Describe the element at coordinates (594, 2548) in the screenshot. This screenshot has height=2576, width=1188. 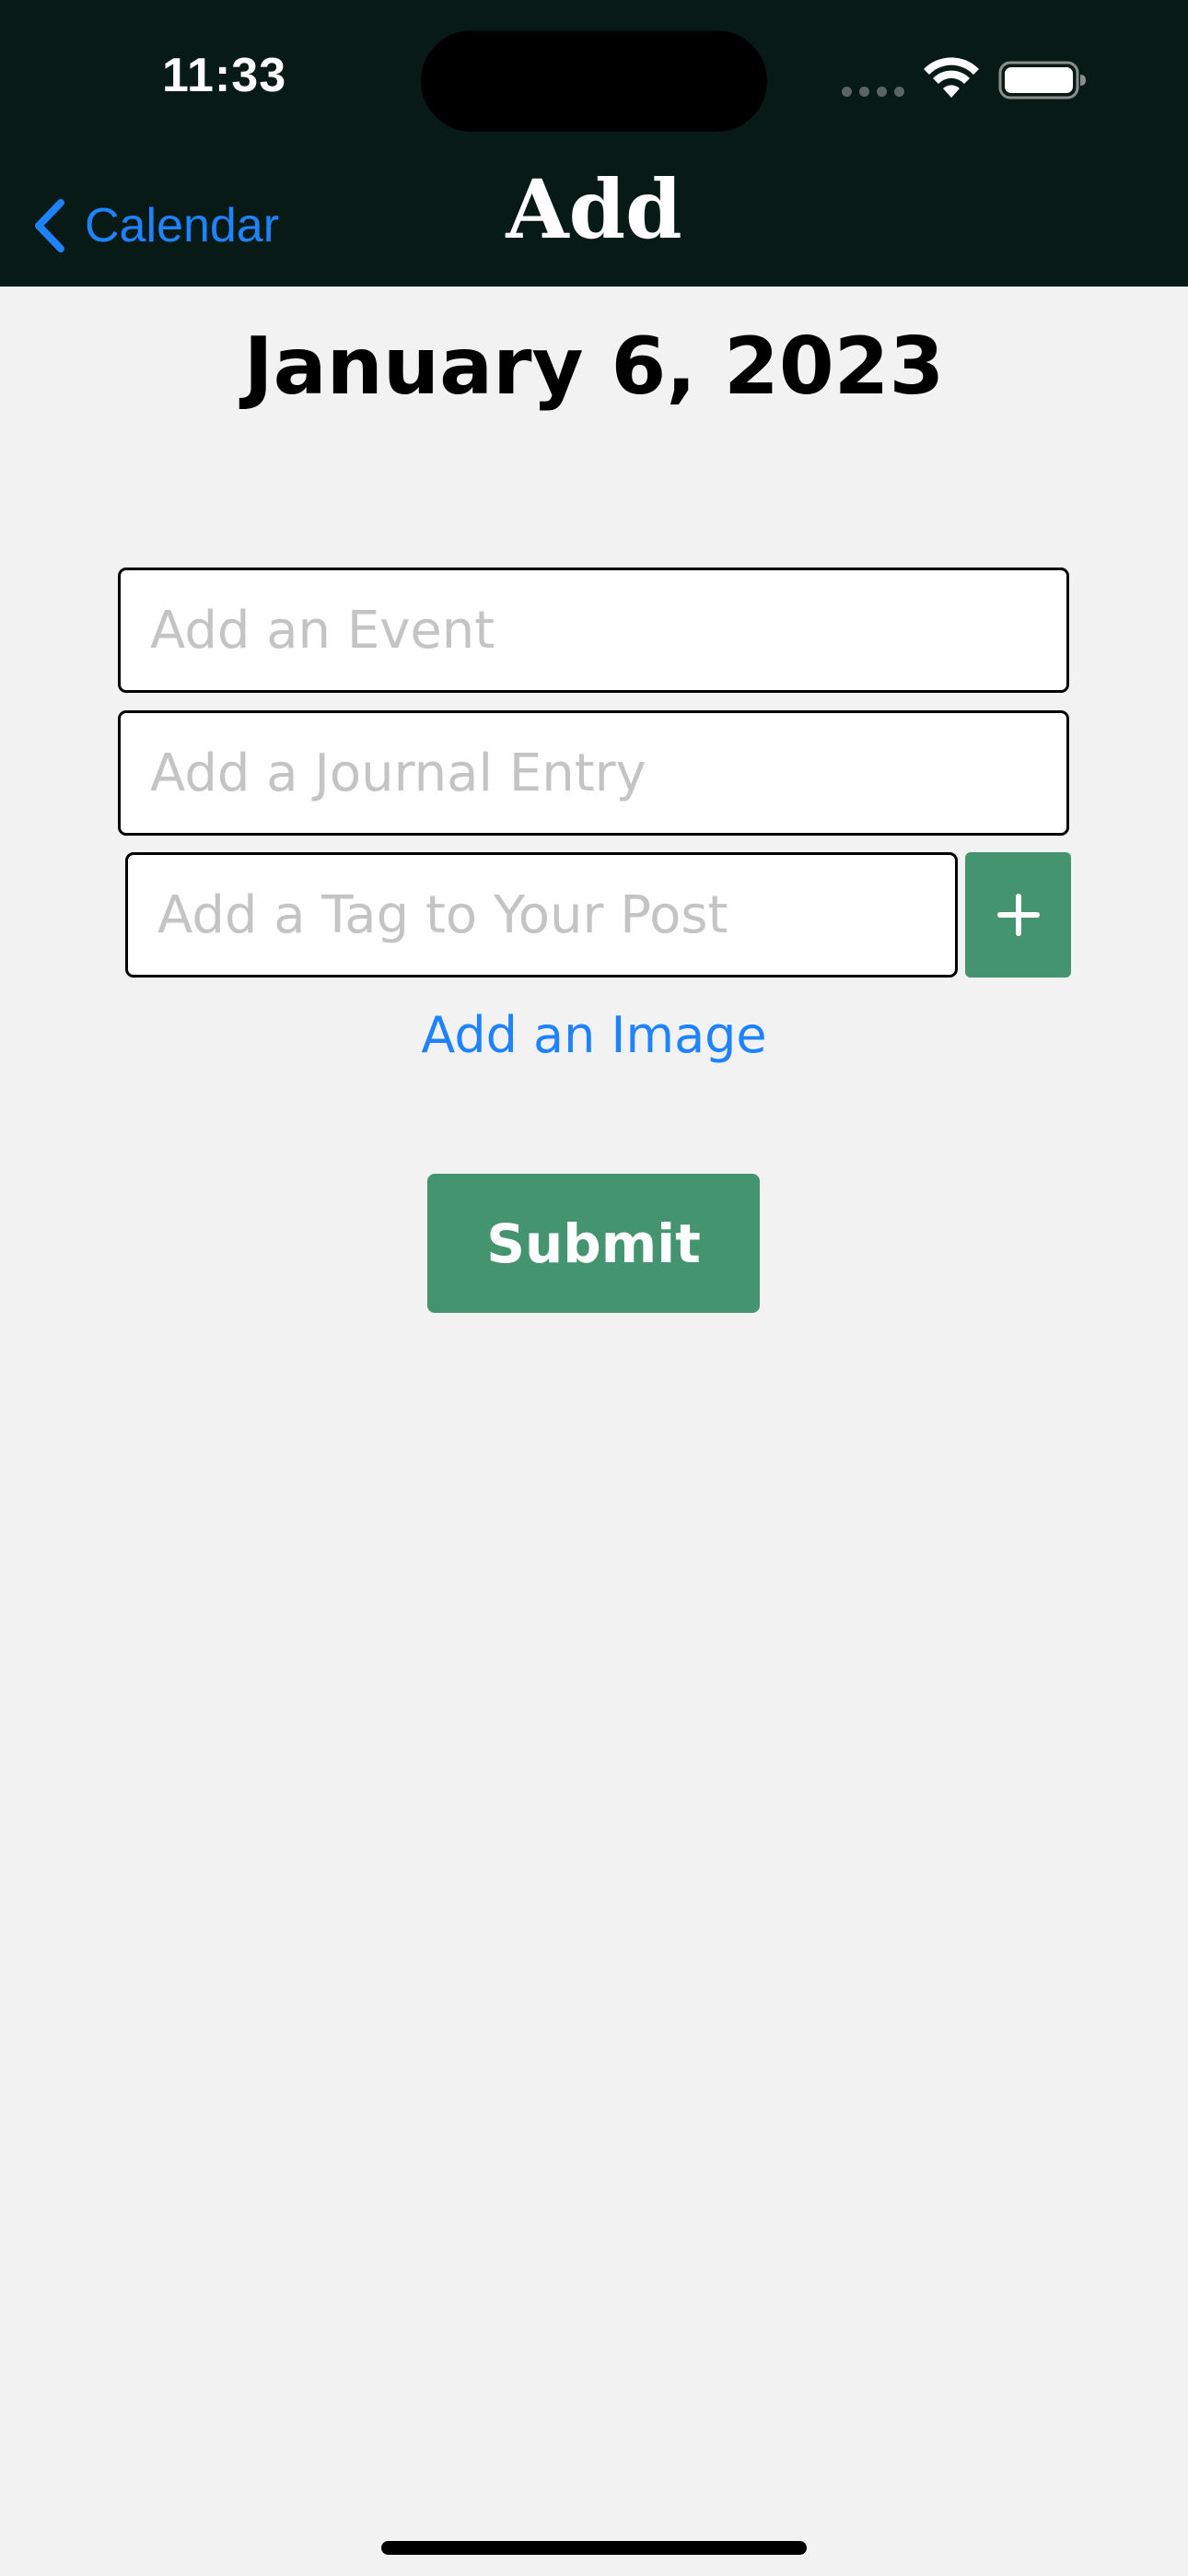
I see `home-indicator` at that location.